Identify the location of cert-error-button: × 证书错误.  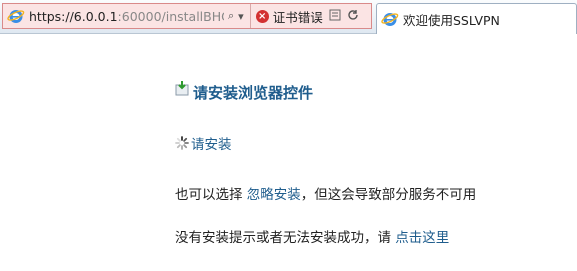
(286, 16).